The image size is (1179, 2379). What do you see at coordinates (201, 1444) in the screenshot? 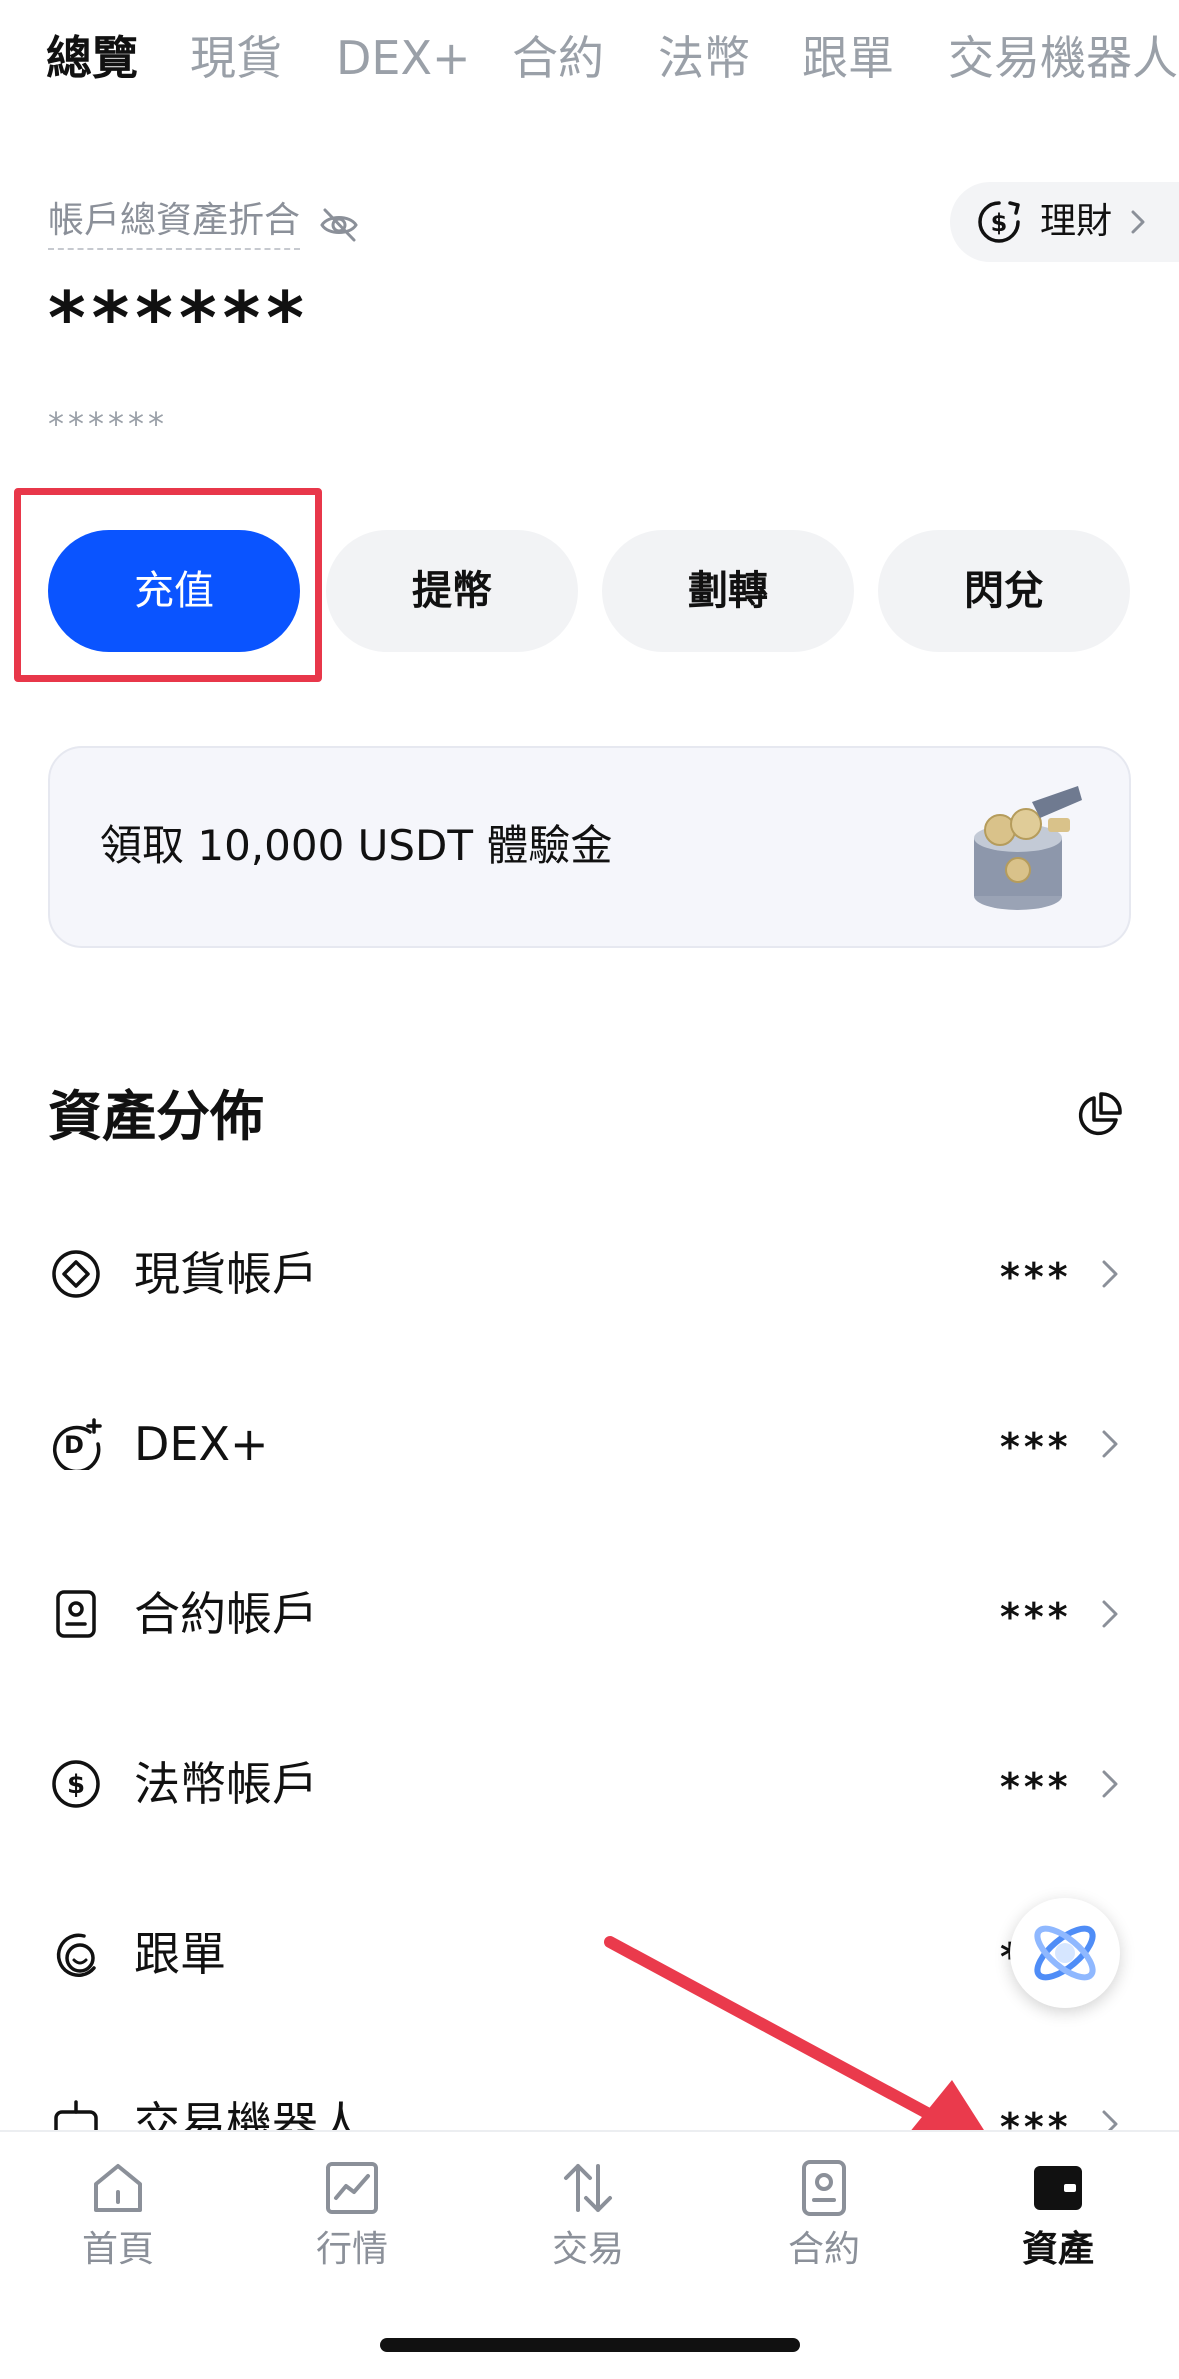
I see `account-label: DEX+` at bounding box center [201, 1444].